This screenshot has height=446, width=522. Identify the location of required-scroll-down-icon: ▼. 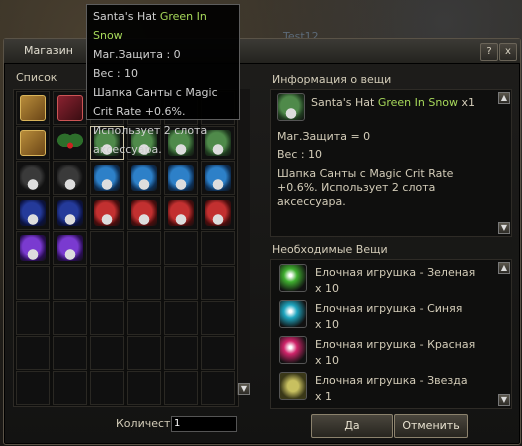
(504, 400).